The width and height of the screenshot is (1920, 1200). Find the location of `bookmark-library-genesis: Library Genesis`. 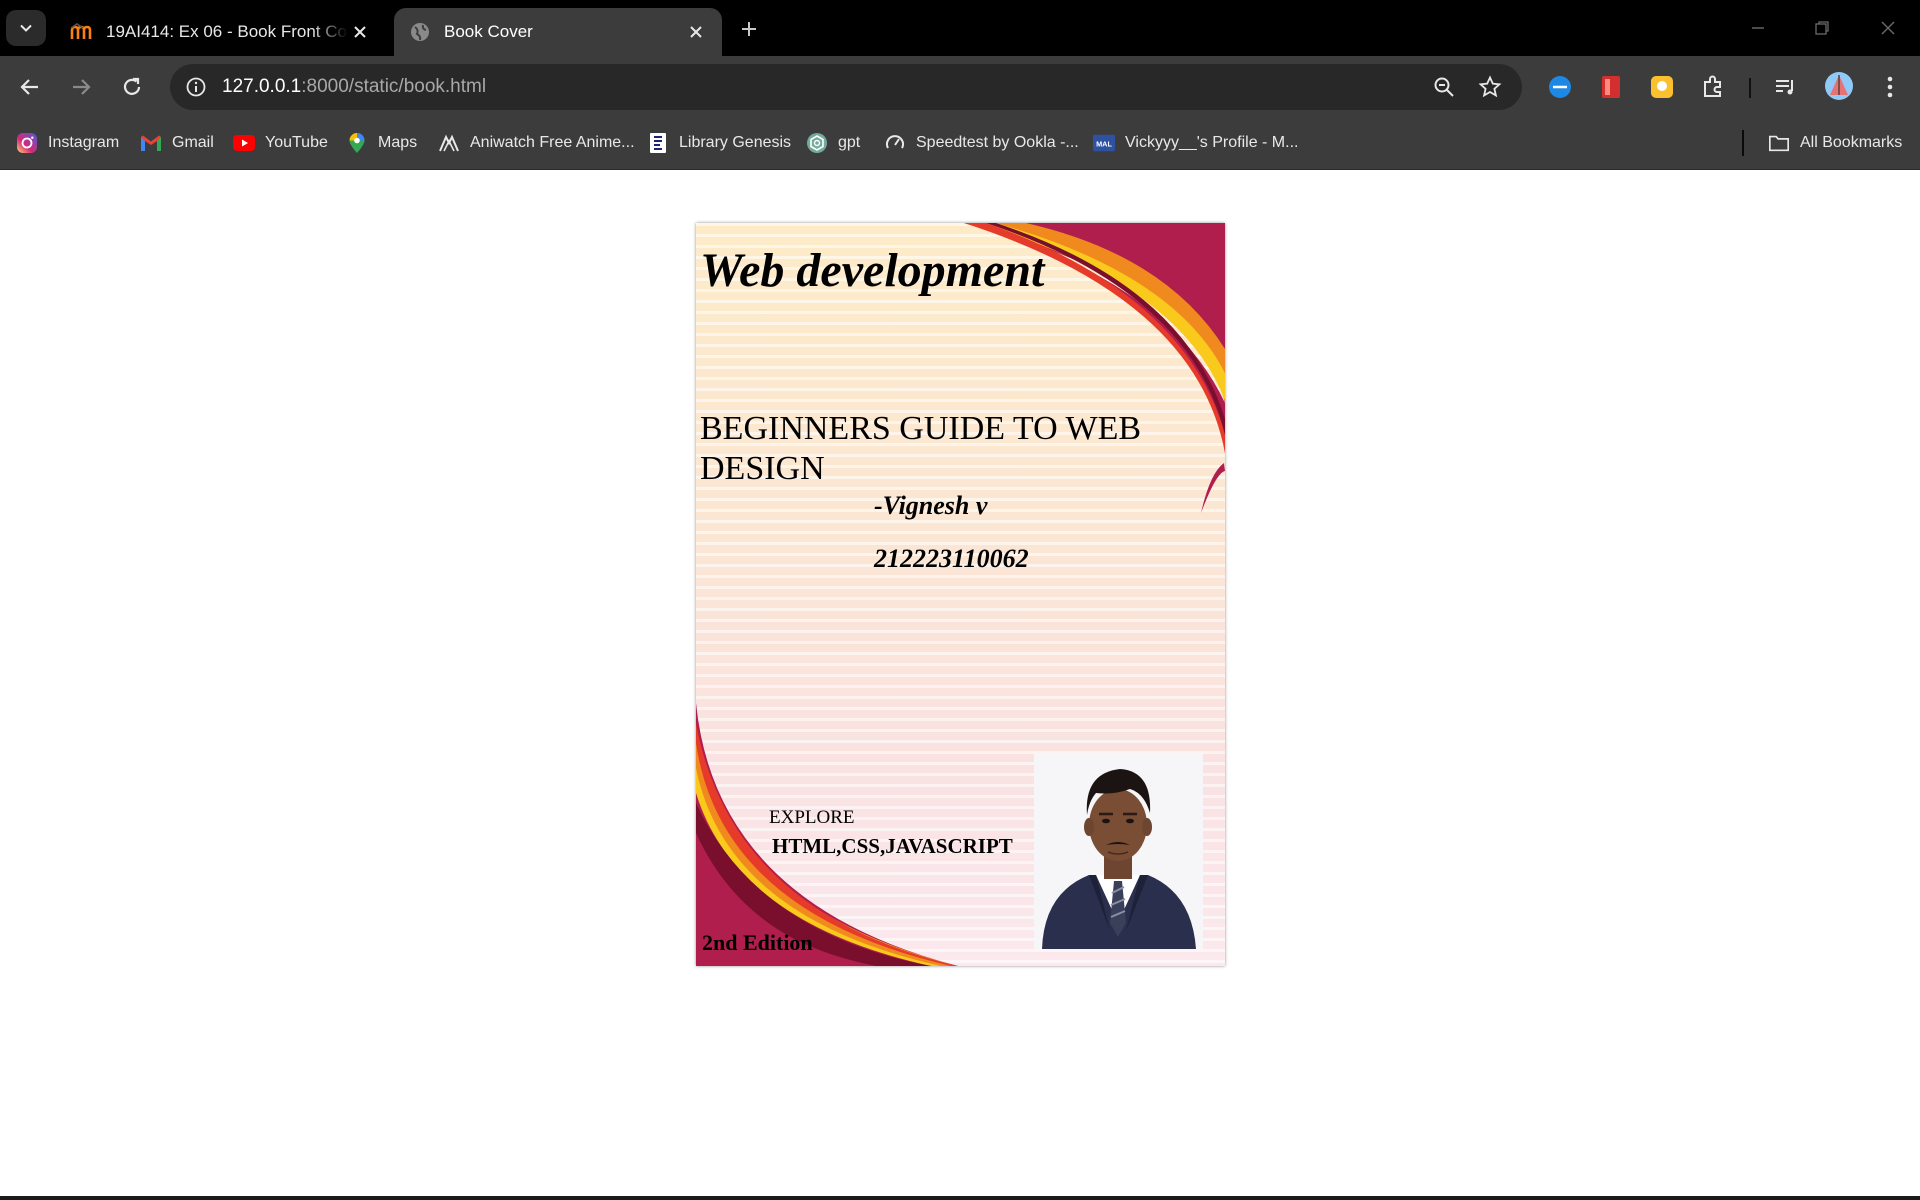

bookmark-library-genesis: Library Genesis is located at coordinates (719, 143).